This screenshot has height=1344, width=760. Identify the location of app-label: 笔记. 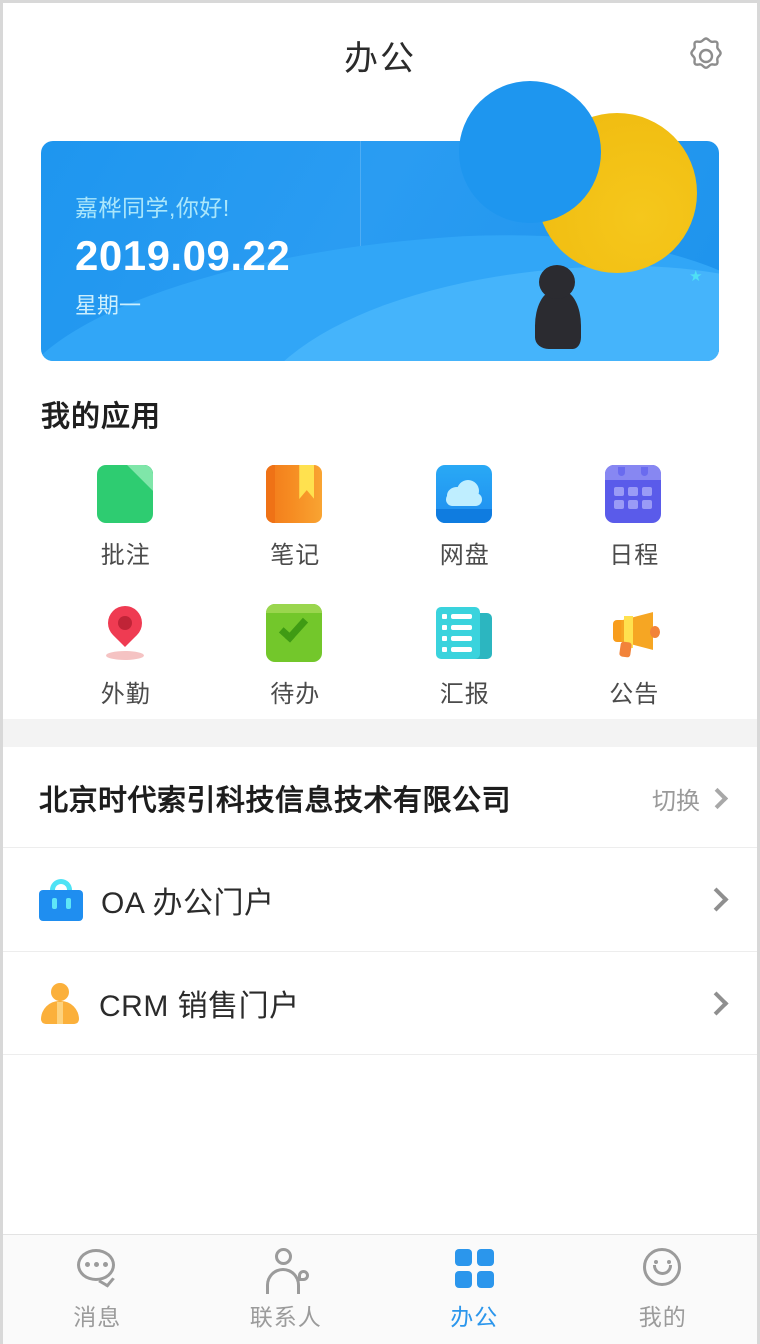
(295, 555).